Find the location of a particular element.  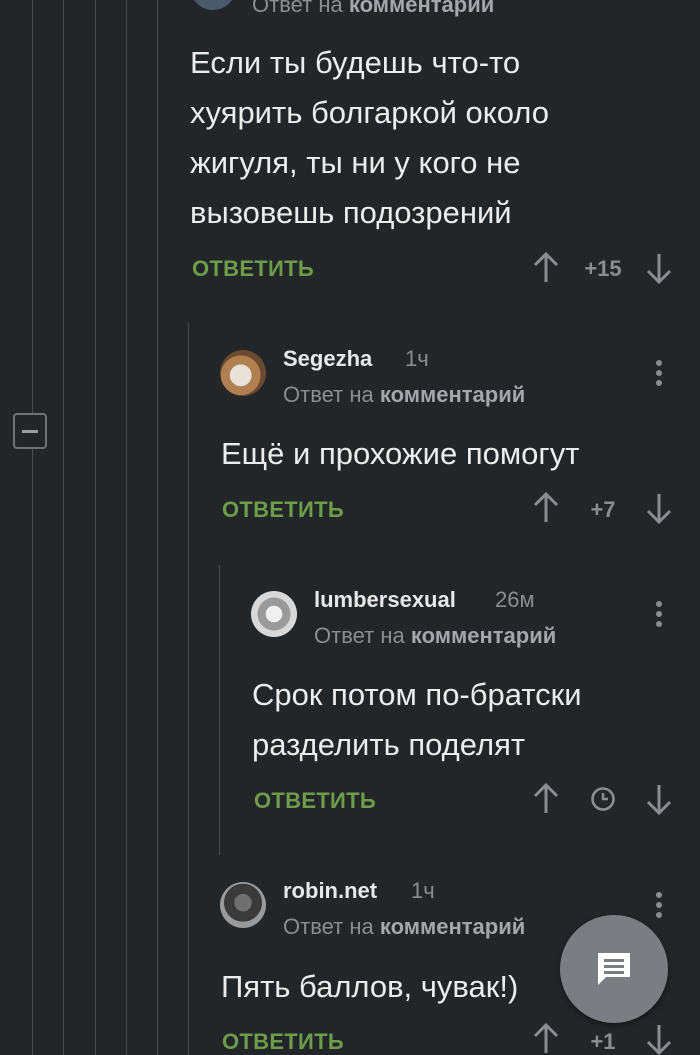

comment-icon is located at coordinates (614, 969).